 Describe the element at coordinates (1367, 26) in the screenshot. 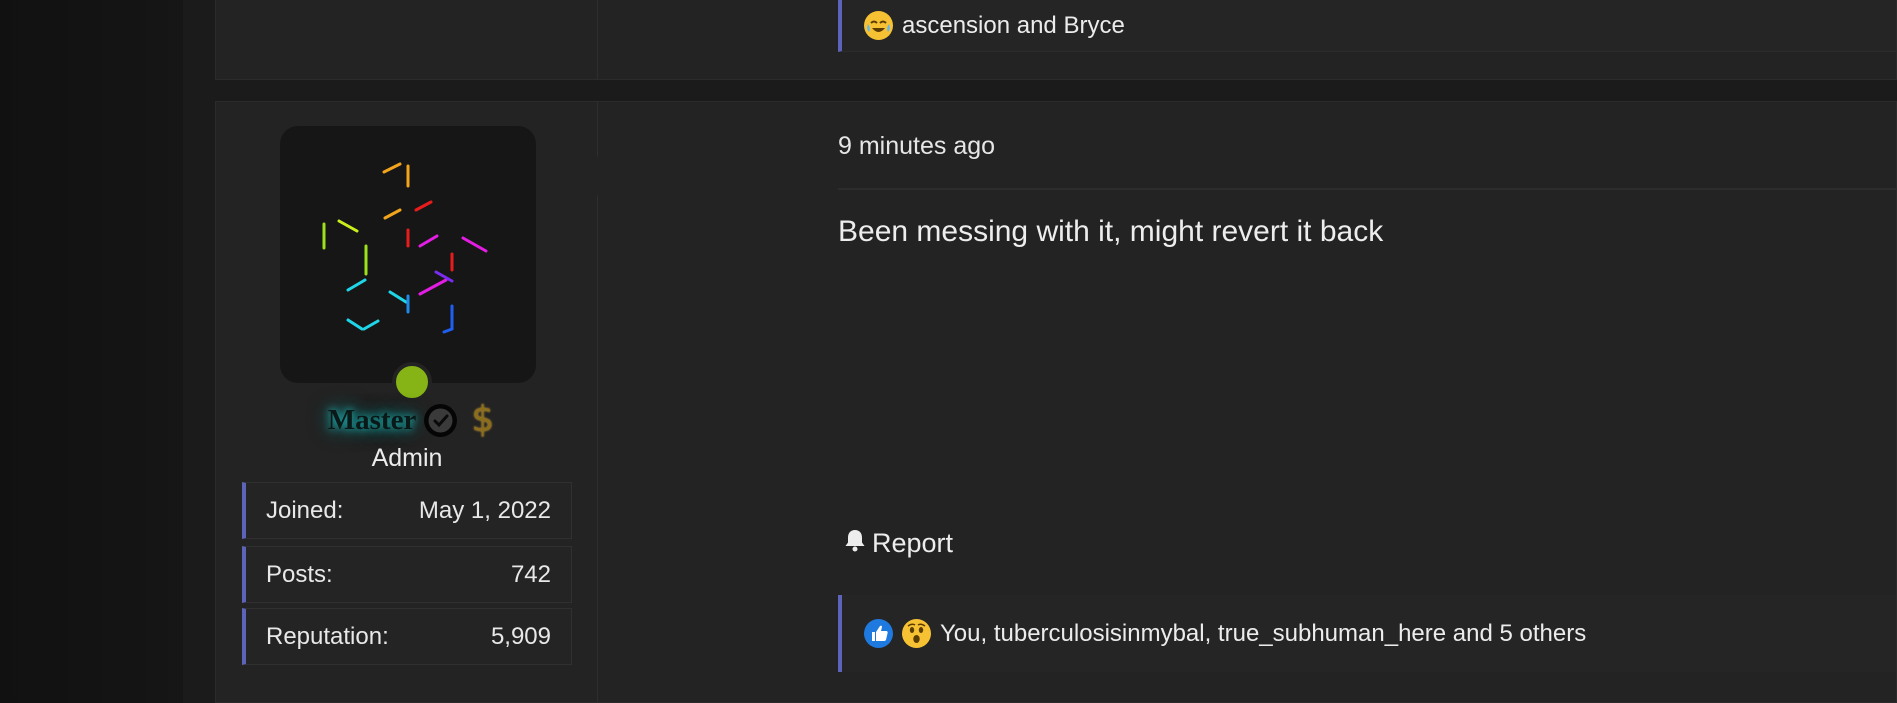

I see `previous-post-reactions: ascension and Bryce` at that location.